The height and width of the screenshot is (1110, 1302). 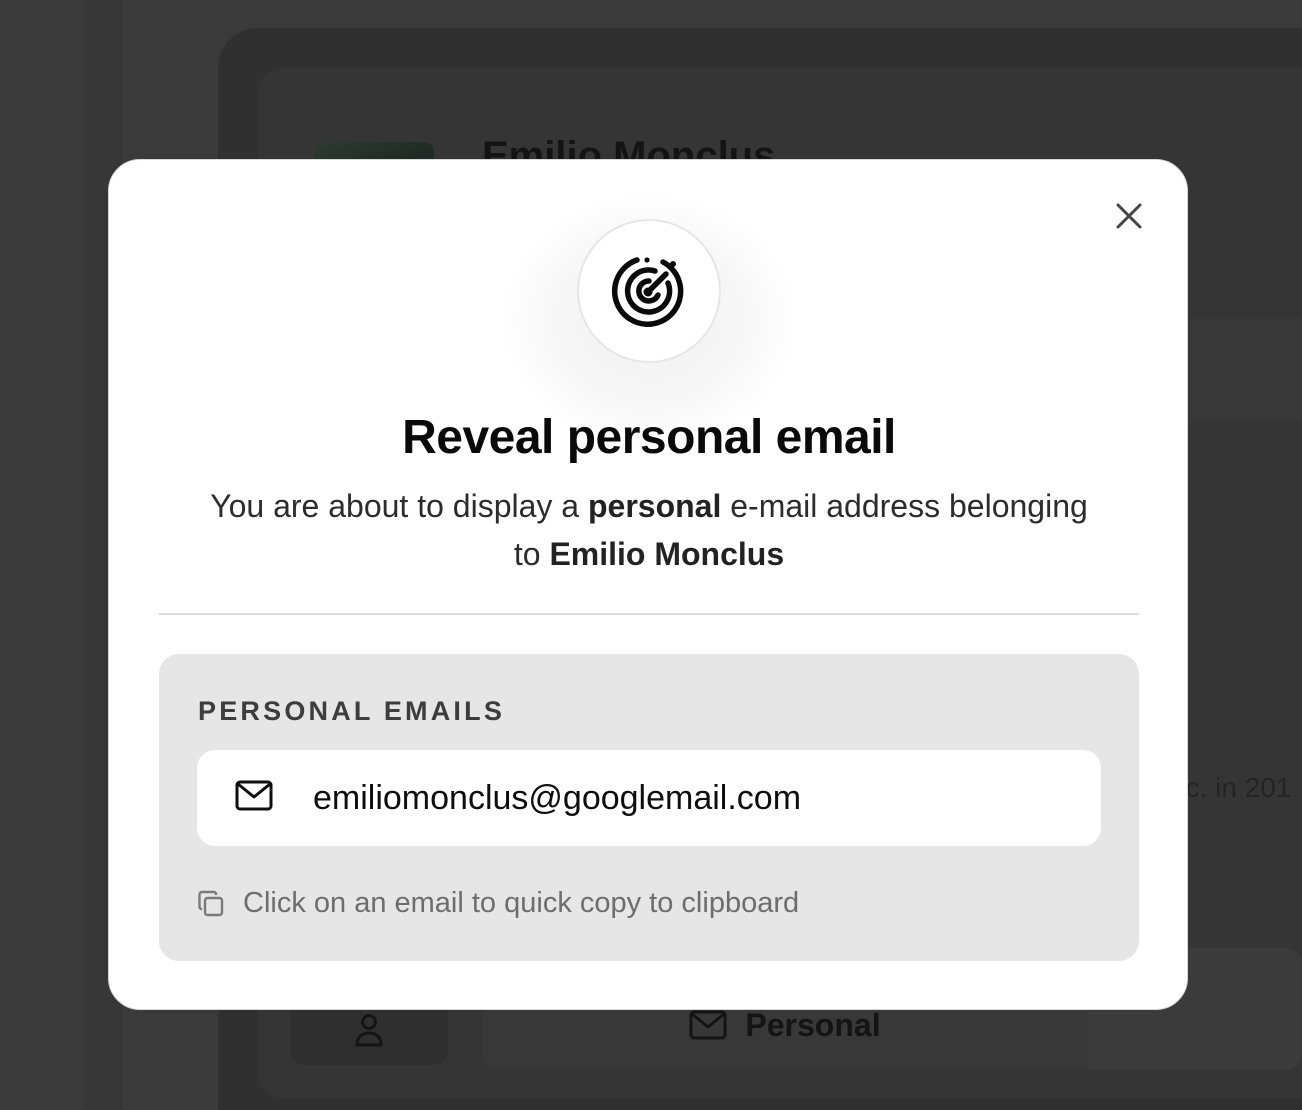 I want to click on email-item: emiliomonclus@googlemail.com, so click(x=649, y=798).